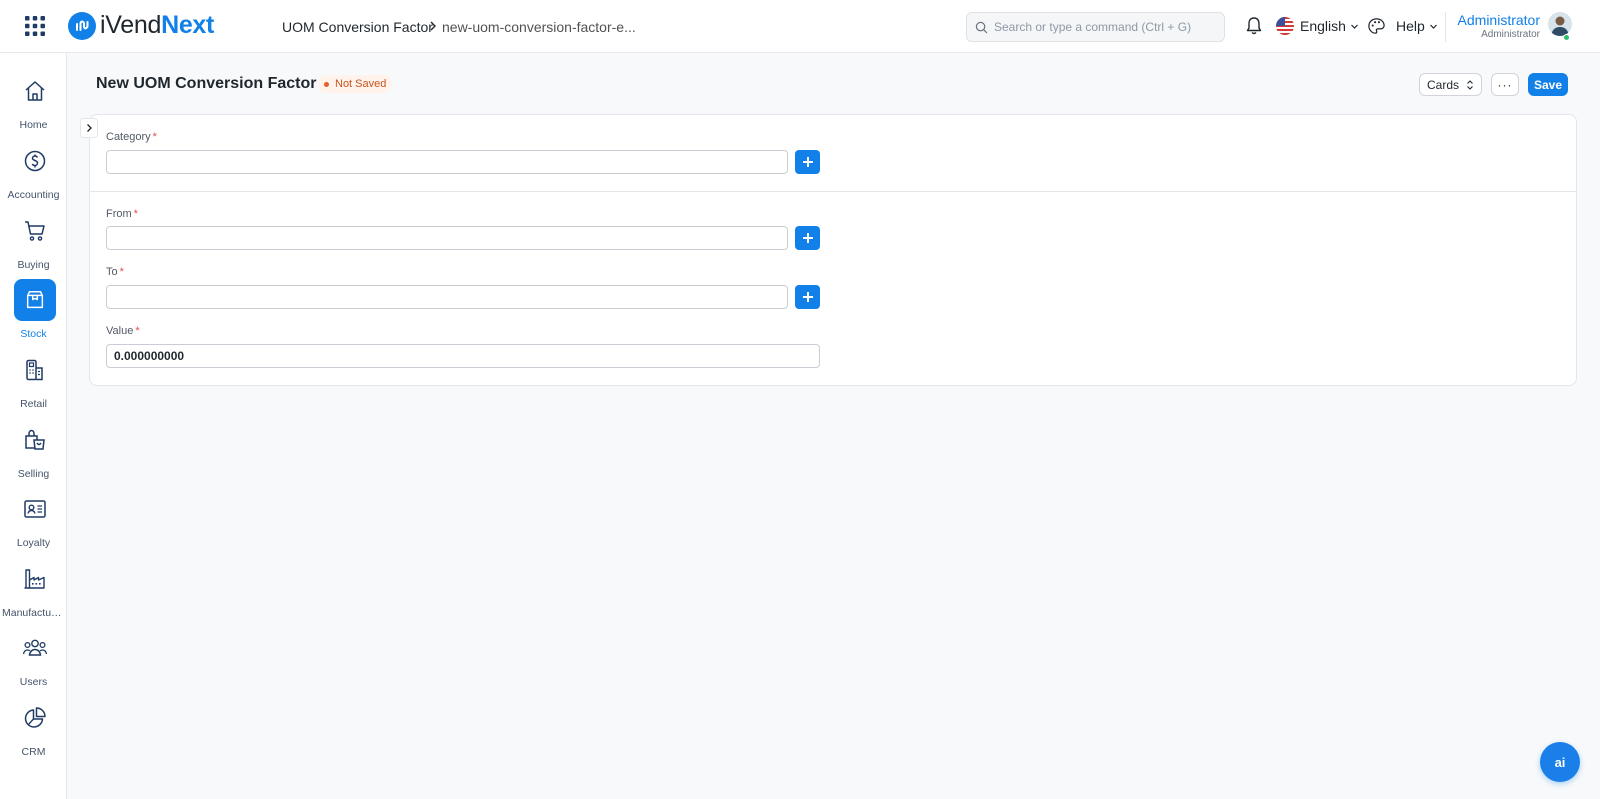  Describe the element at coordinates (115, 272) in the screenshot. I see `to-label: To *` at that location.